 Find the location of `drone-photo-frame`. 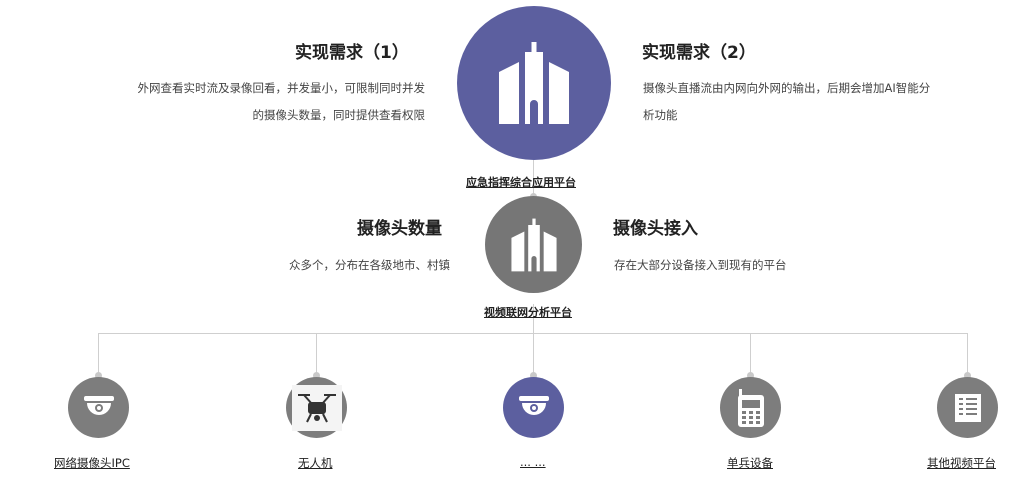

drone-photo-frame is located at coordinates (316, 407).